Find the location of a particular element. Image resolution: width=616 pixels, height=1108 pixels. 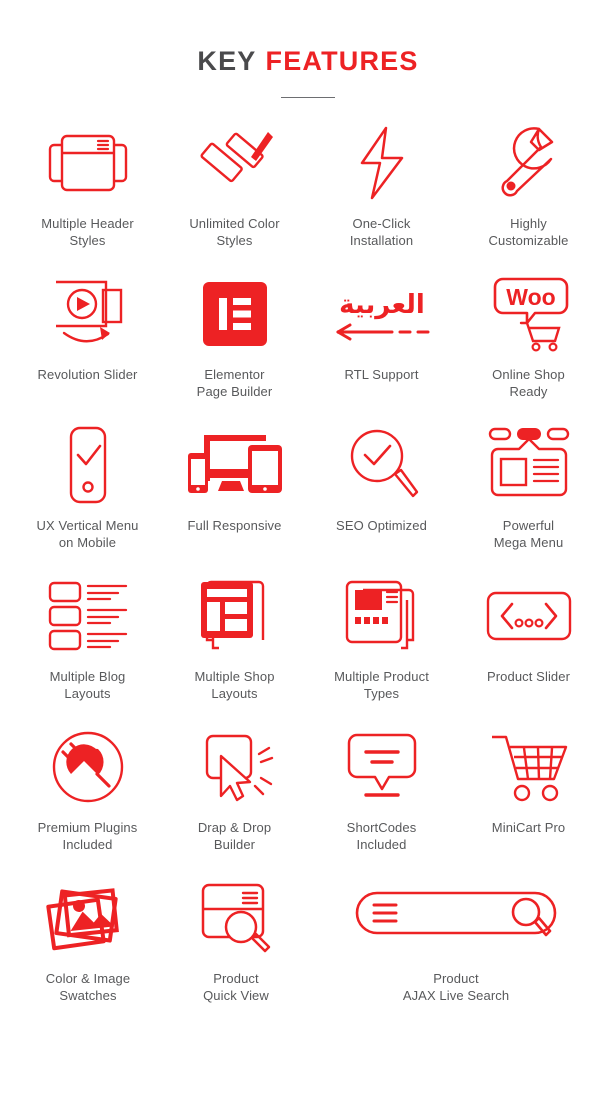

feature-item-multiple-blog-layouts: Multiple Blog Layouts is located at coordinates (87, 637).